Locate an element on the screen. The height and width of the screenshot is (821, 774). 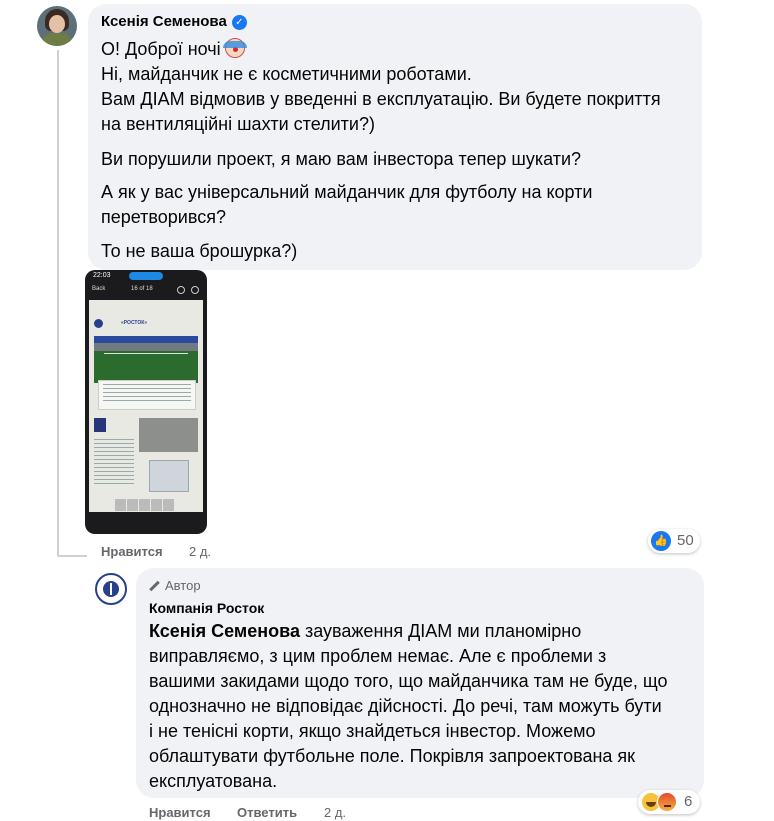
comment-line: То не ваша брошурка?) is located at coordinates (199, 251).